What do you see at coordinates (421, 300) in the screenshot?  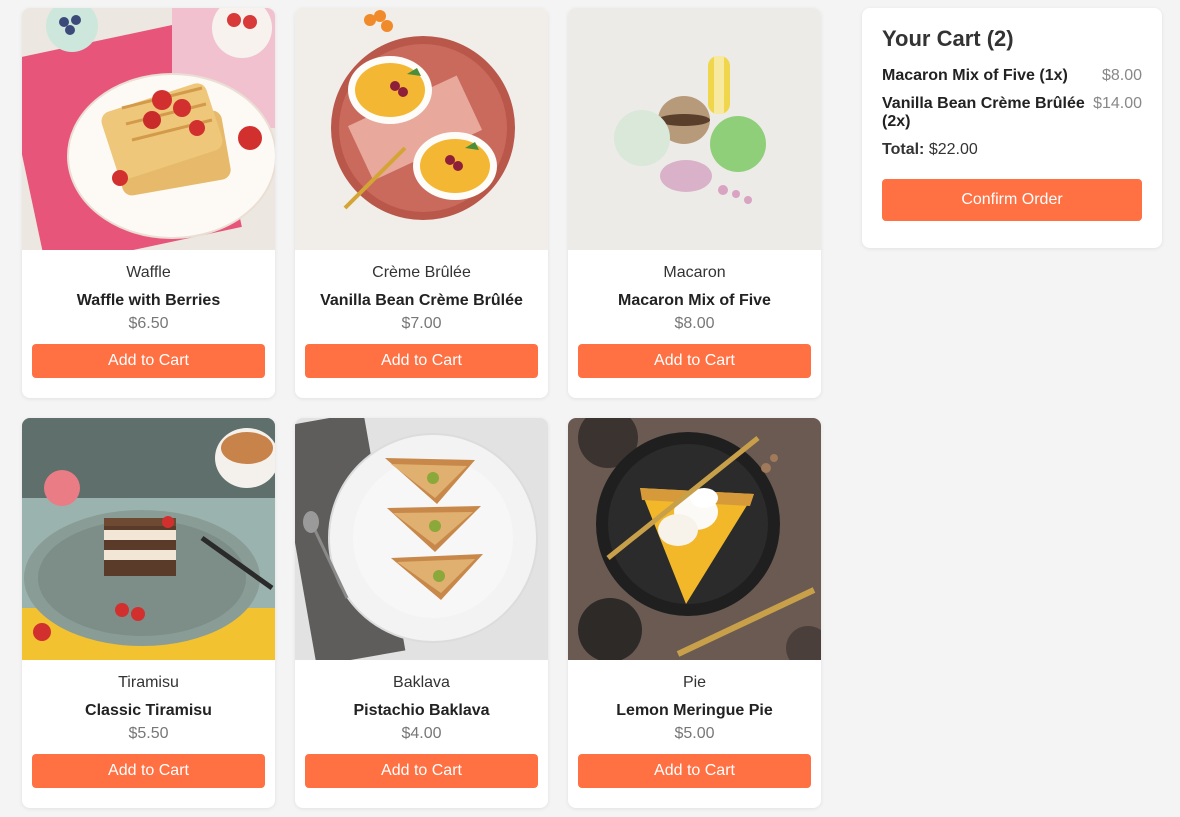 I see `product-name: Vanilla Bean Crème Brûlée` at bounding box center [421, 300].